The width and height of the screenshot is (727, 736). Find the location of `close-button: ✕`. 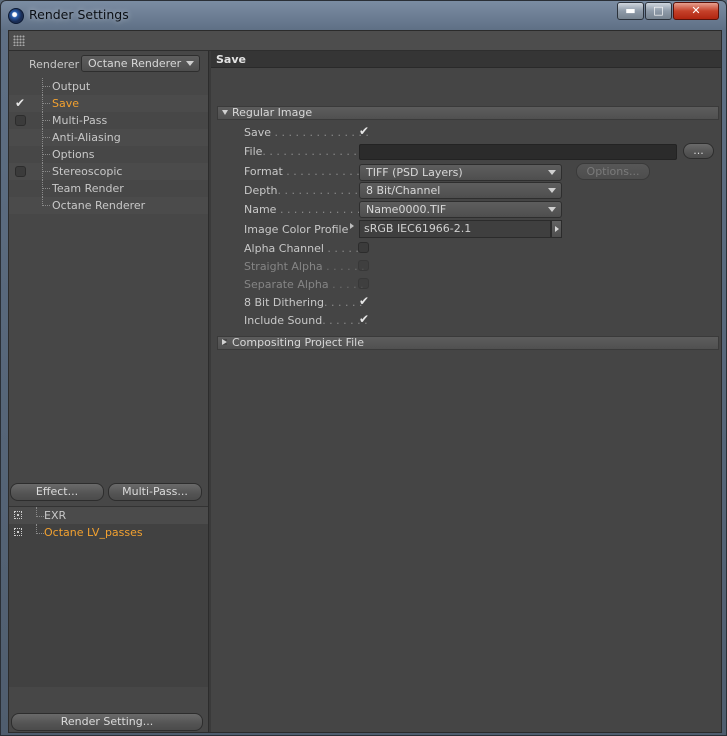

close-button: ✕ is located at coordinates (696, 11).